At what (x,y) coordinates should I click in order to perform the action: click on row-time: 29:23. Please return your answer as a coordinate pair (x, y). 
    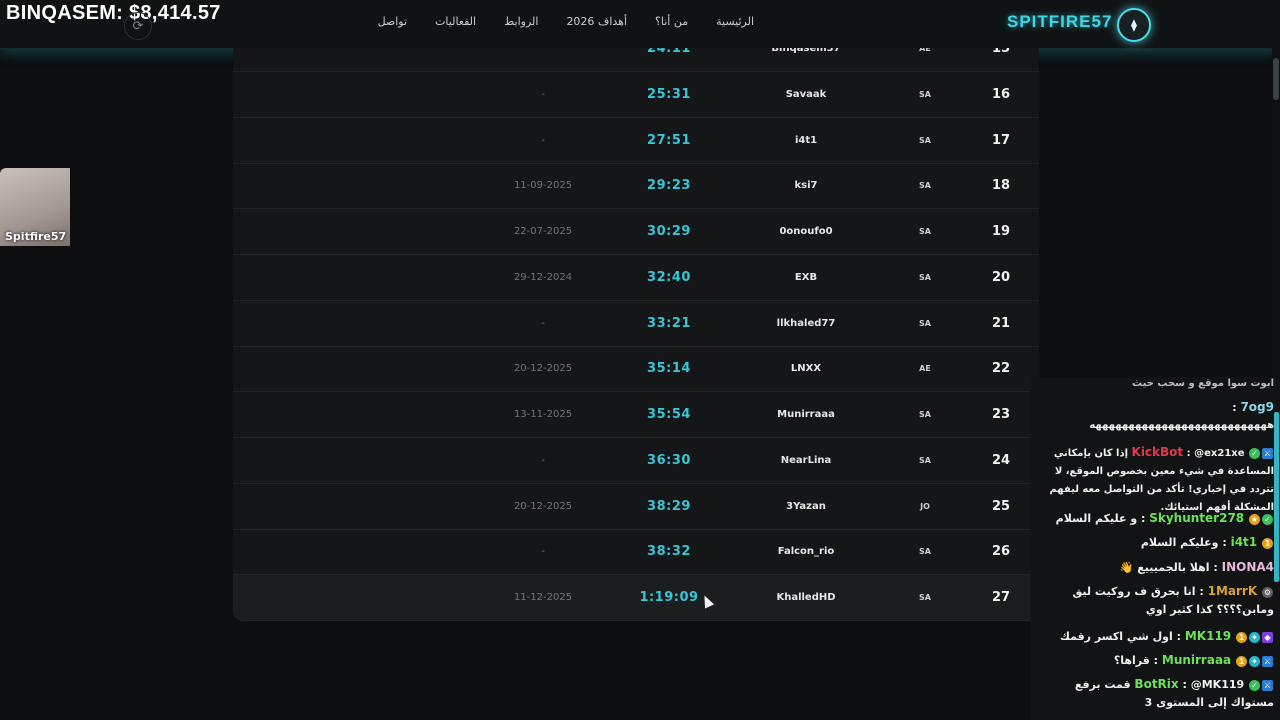
    Looking at the image, I should click on (669, 185).